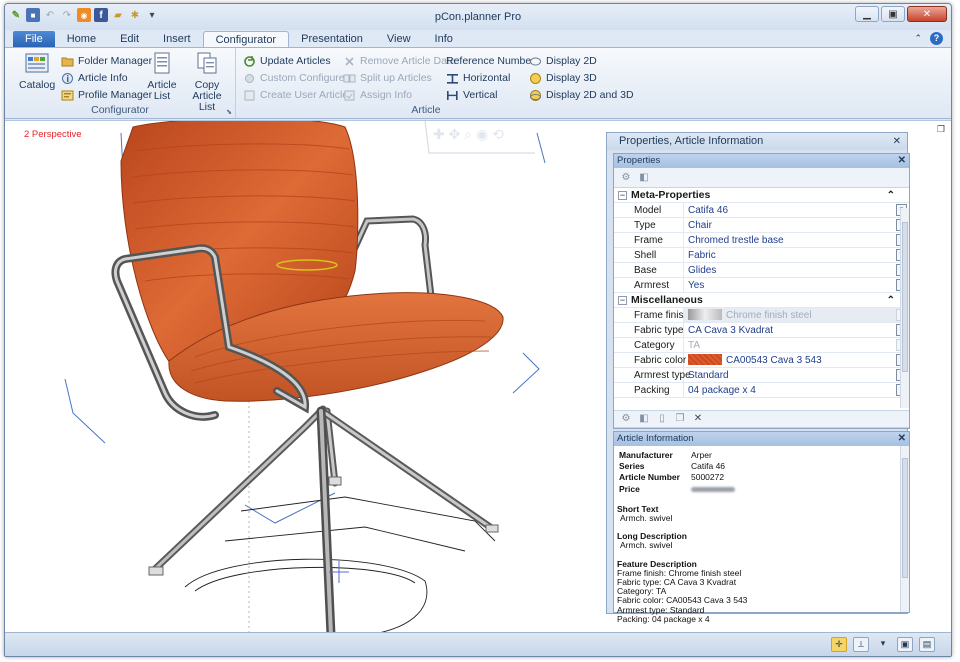 This screenshot has width=960, height=662. What do you see at coordinates (795, 225) in the screenshot?
I see `property-value: Chair▼` at bounding box center [795, 225].